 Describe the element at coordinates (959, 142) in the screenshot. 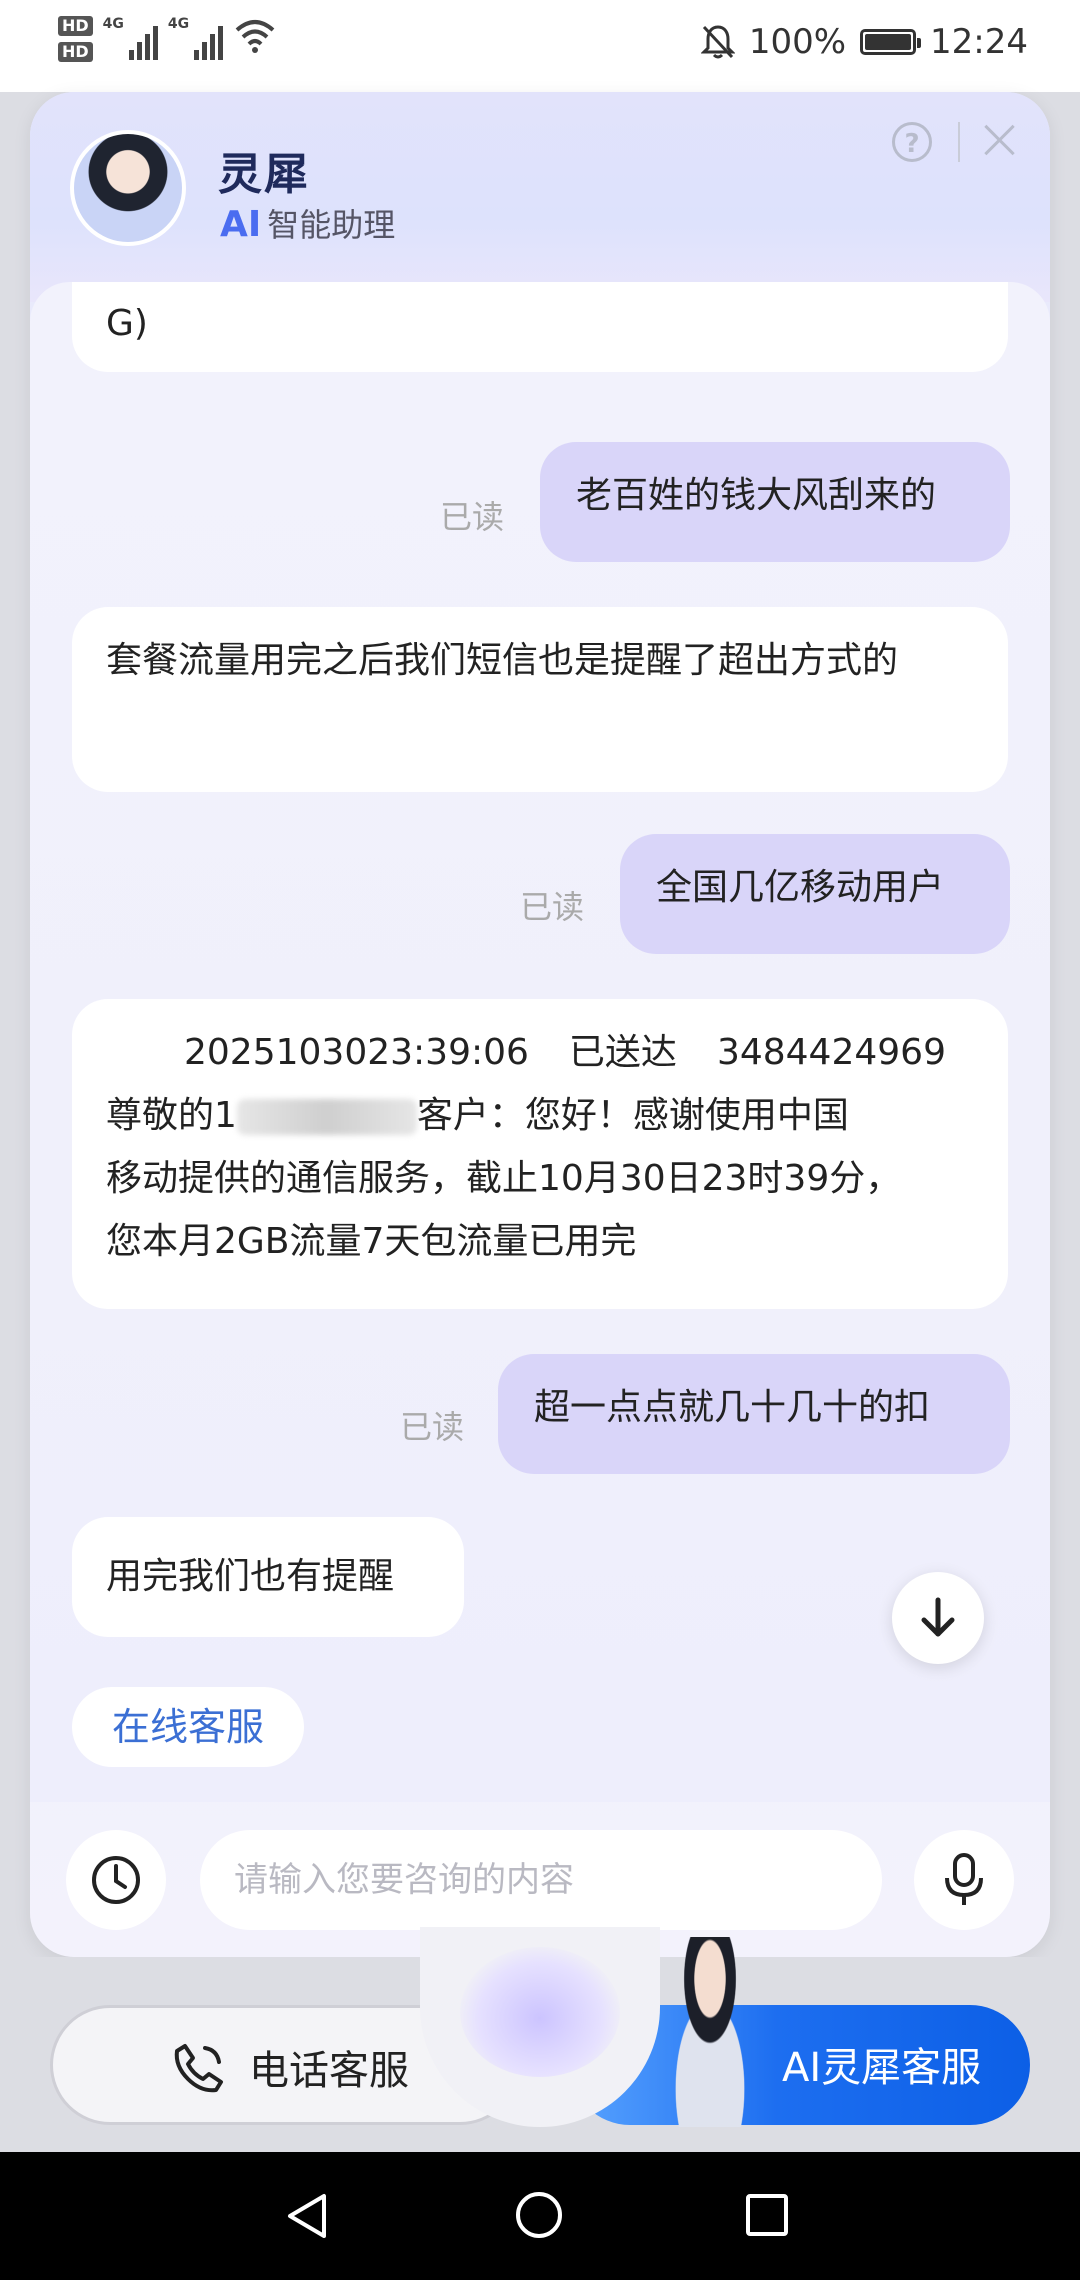

I see `header-divider` at that location.